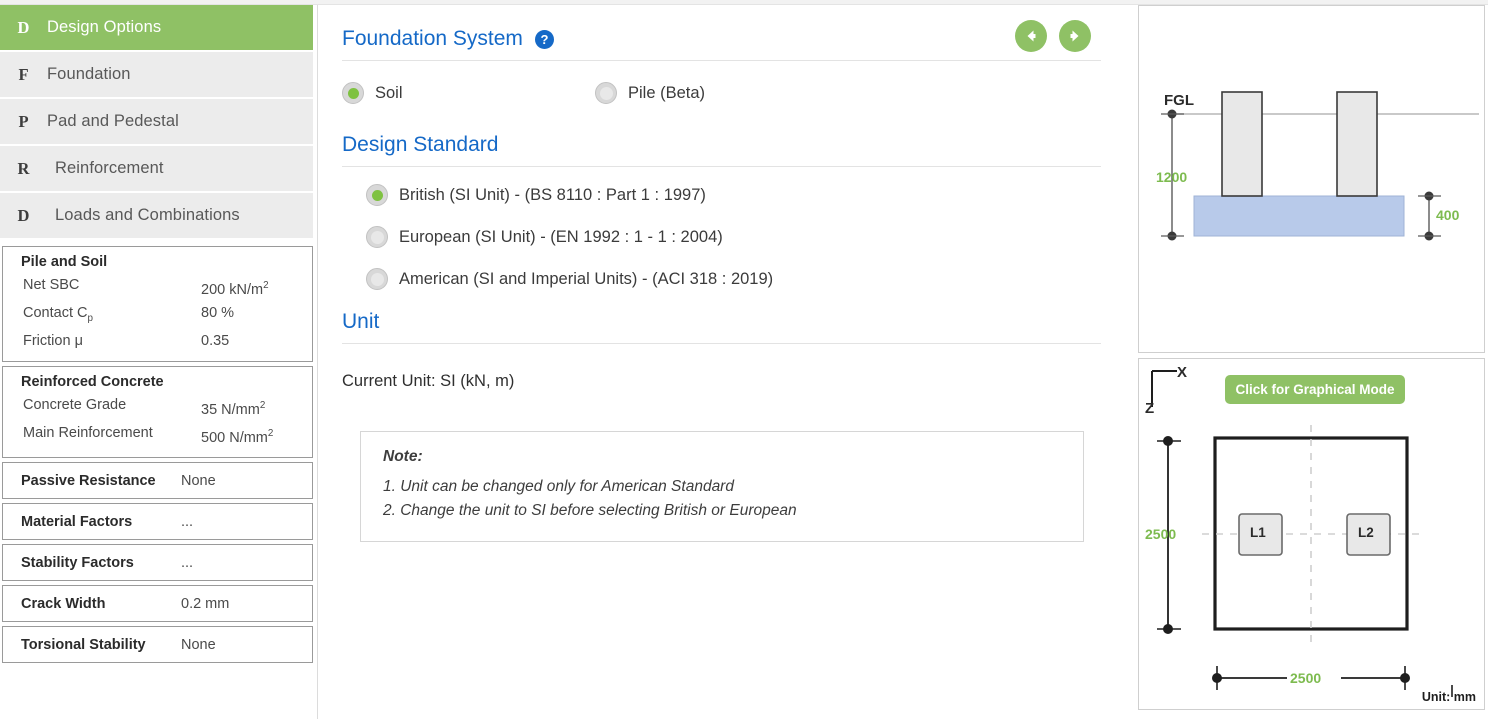 The width and height of the screenshot is (1488, 719). What do you see at coordinates (77, 521) in the screenshot?
I see `property-key: Material Factors` at bounding box center [77, 521].